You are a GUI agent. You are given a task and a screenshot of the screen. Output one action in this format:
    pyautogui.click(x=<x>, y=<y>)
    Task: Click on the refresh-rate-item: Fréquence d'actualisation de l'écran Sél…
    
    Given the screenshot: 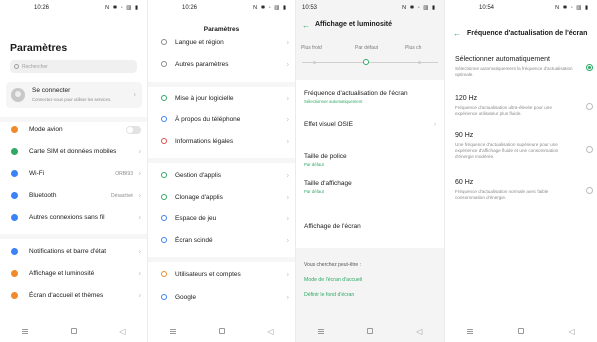 What is the action you would take?
    pyautogui.click(x=370, y=97)
    